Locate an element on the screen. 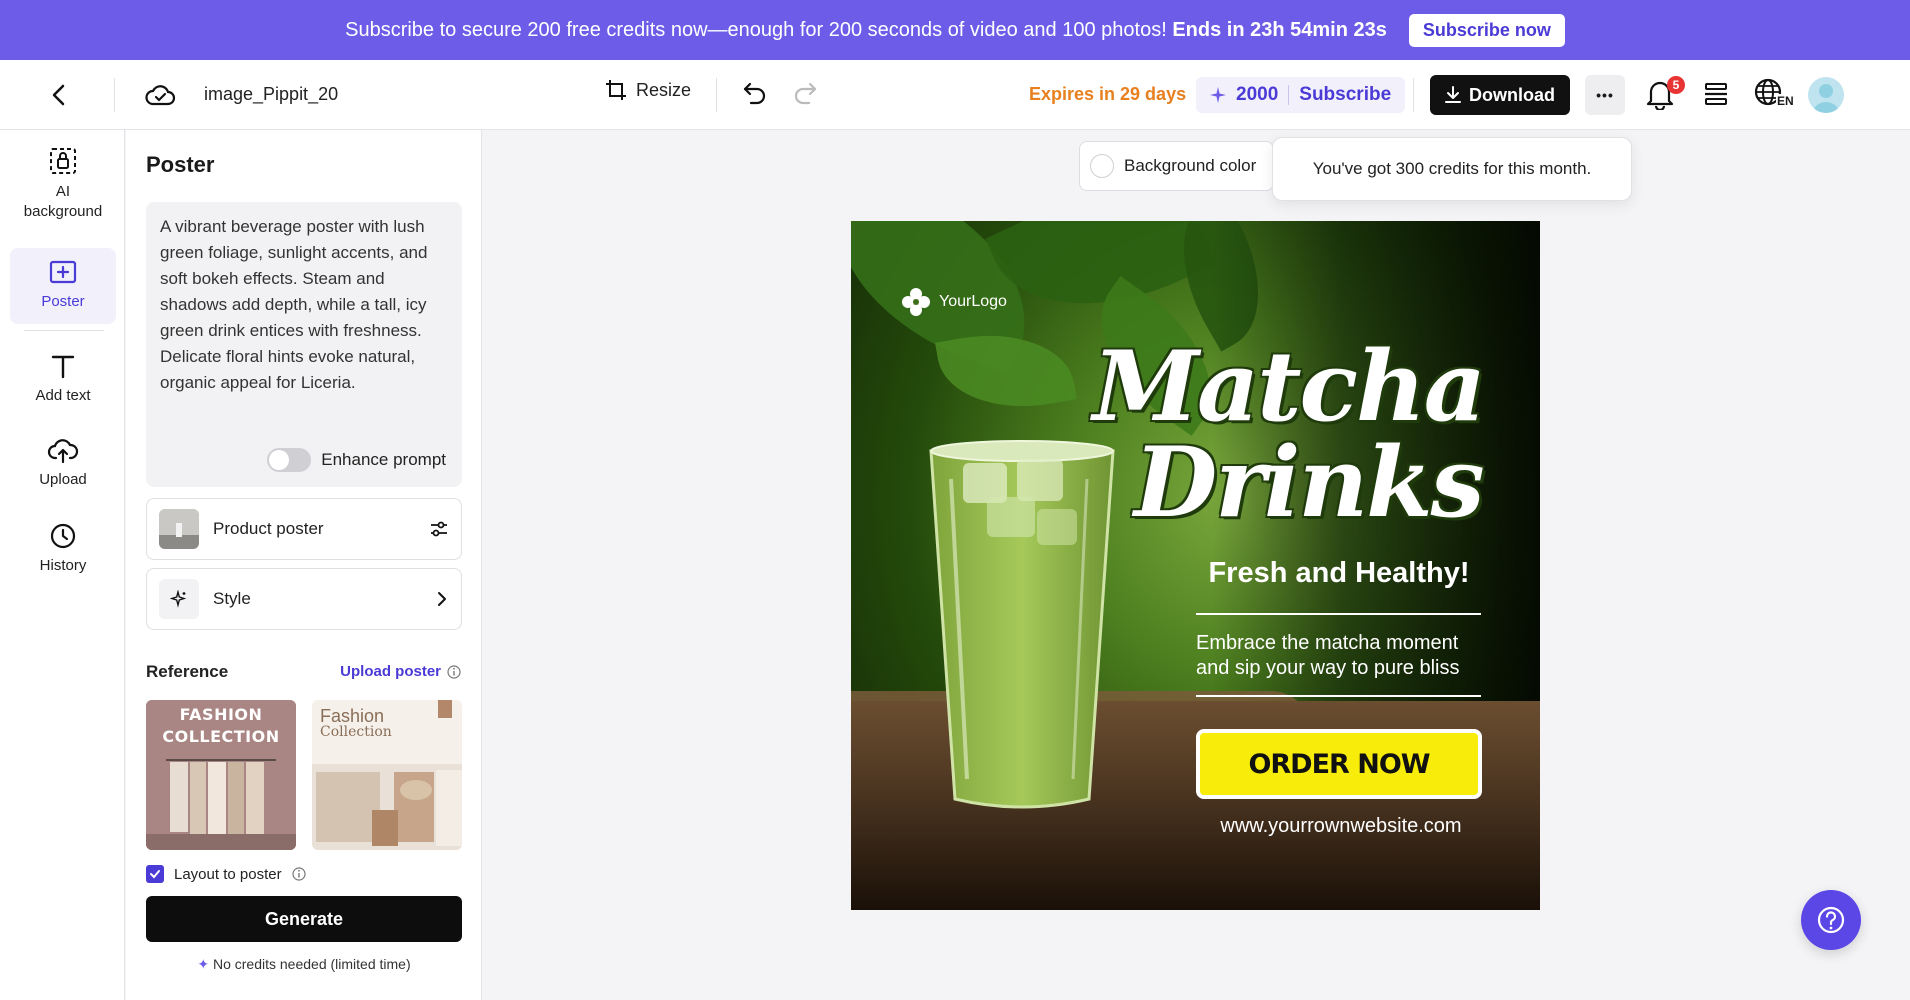  rail-label: Add text is located at coordinates (63, 395).